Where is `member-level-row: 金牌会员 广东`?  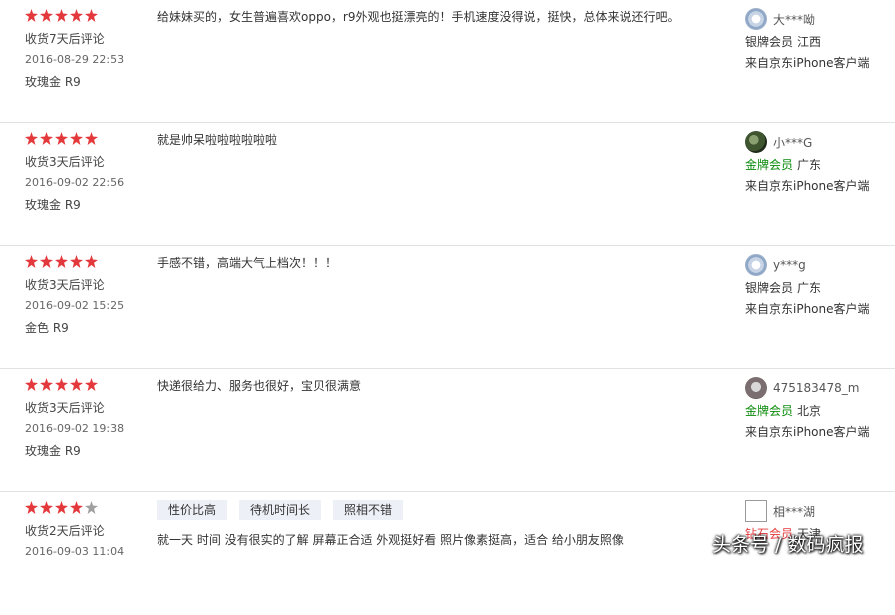 member-level-row: 金牌会员 广东 is located at coordinates (817, 165).